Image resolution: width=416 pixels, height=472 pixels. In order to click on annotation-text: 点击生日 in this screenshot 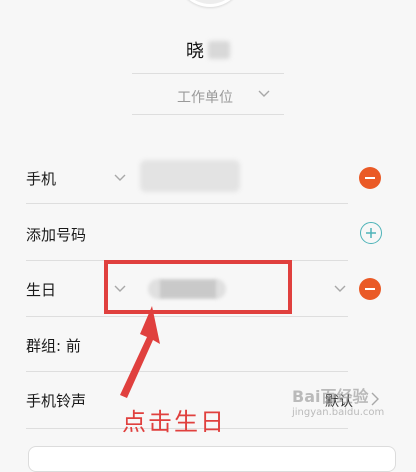, I will do `click(174, 422)`.